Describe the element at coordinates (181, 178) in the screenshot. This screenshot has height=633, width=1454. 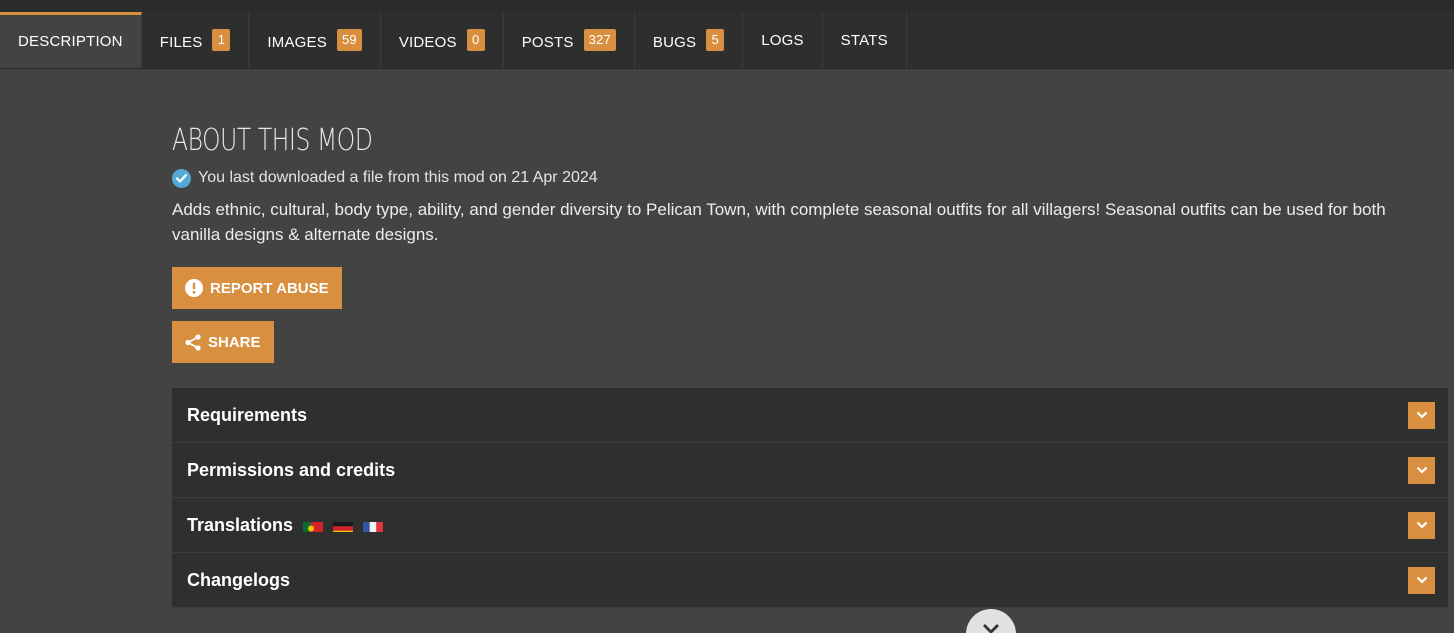
I see `checkmark-icon` at that location.